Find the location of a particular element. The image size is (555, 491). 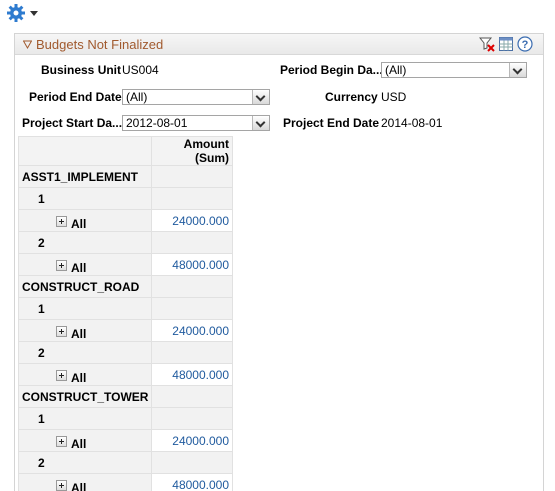

clear-filter-icon is located at coordinates (486, 44).